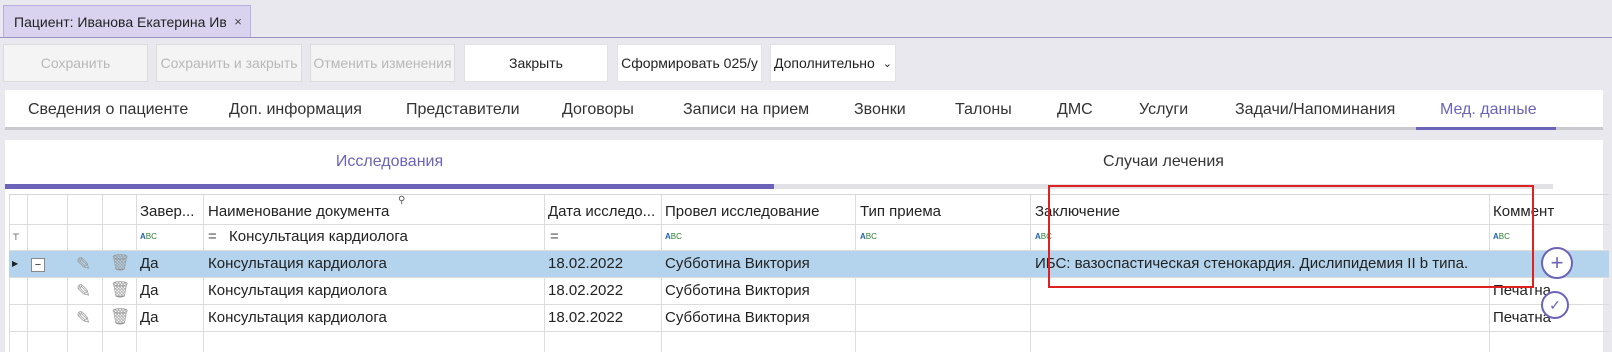  Describe the element at coordinates (900, 211) in the screenshot. I see `col-header-visit-type: Тип приема` at that location.